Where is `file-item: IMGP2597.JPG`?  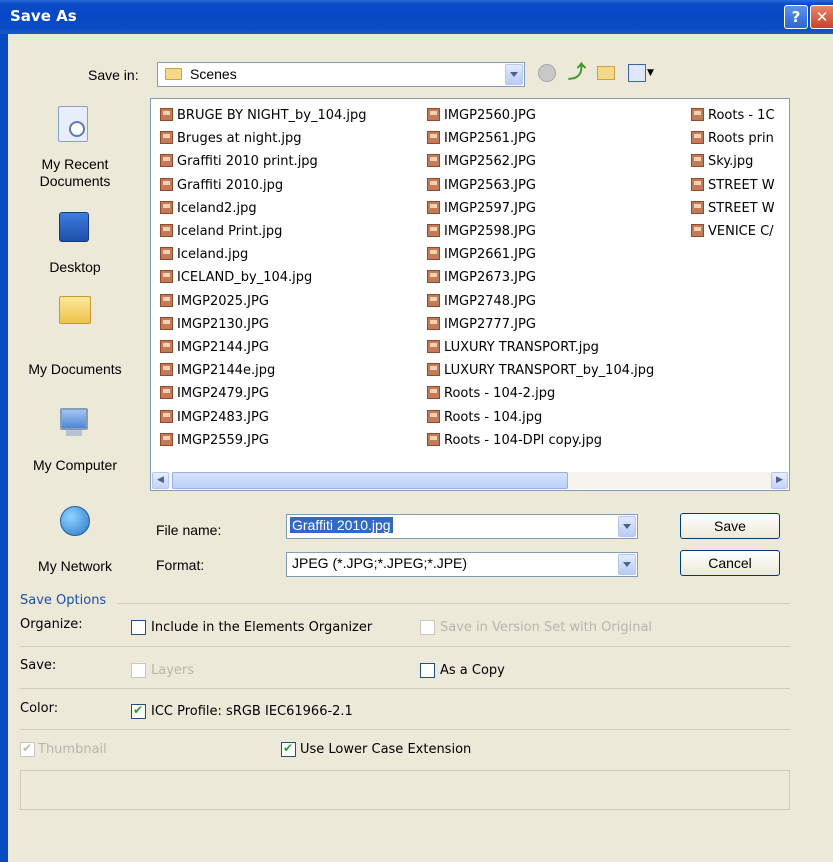 file-item: IMGP2597.JPG is located at coordinates (481, 209).